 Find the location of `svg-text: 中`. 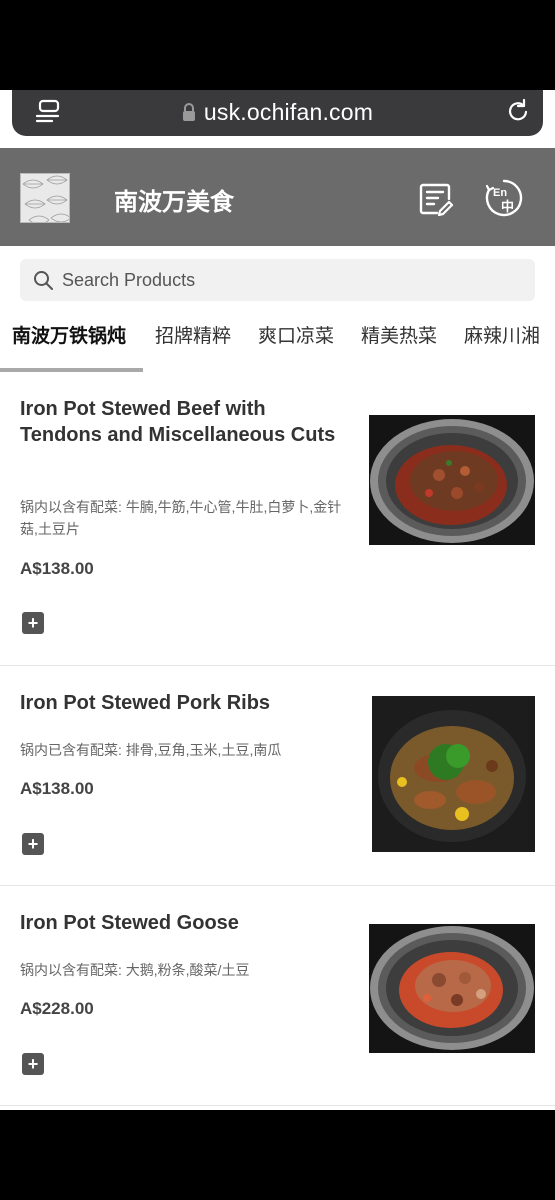

svg-text: 中 is located at coordinates (507, 207).